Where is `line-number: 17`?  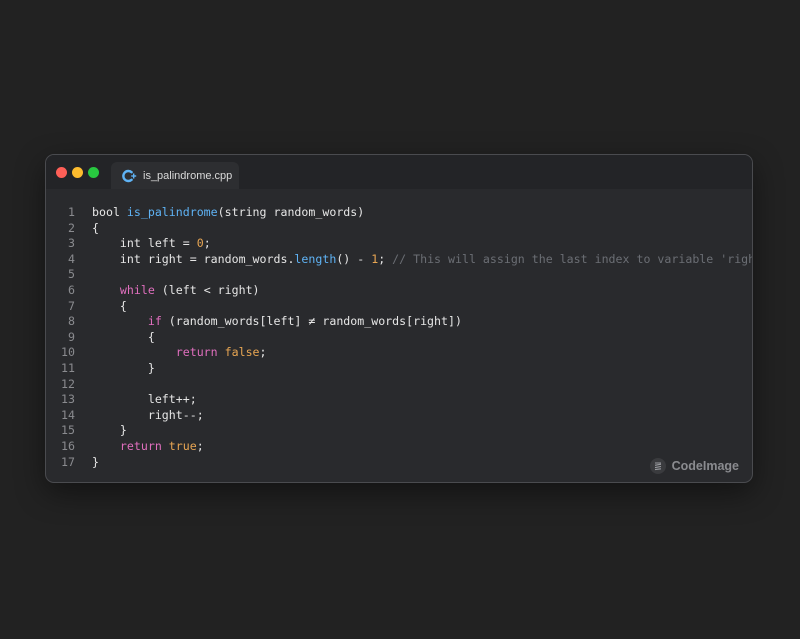 line-number: 17 is located at coordinates (68, 461).